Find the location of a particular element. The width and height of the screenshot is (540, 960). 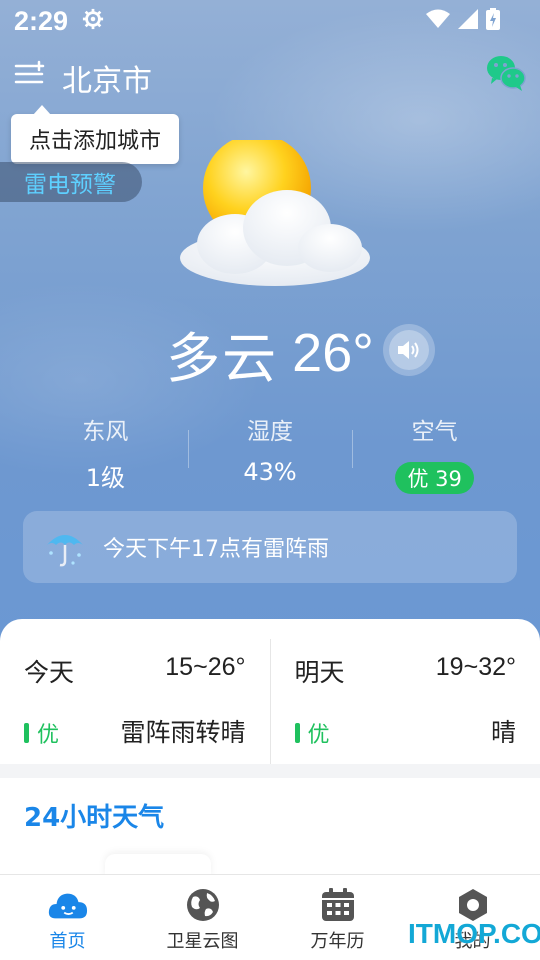

stat-humidity: 湿度 43% is located at coordinates (270, 450).